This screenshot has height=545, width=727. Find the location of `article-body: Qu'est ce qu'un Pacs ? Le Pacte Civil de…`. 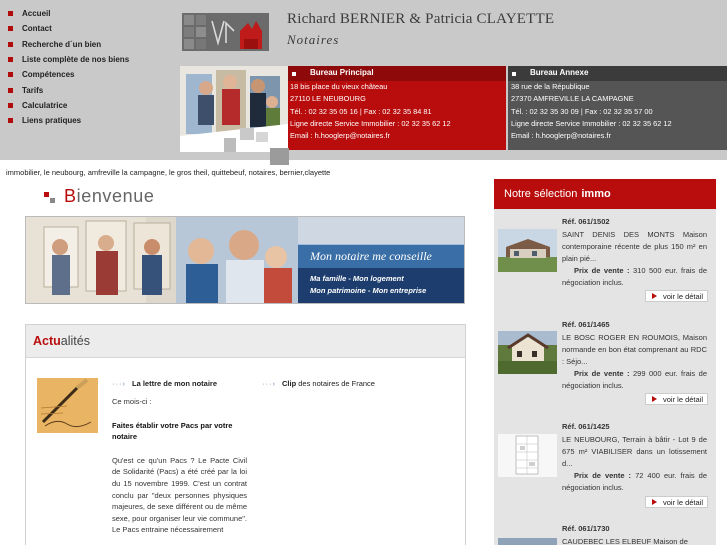

article-body: Qu'est ce qu'un Pacs ? Le Pacte Civil de… is located at coordinates (179, 495).